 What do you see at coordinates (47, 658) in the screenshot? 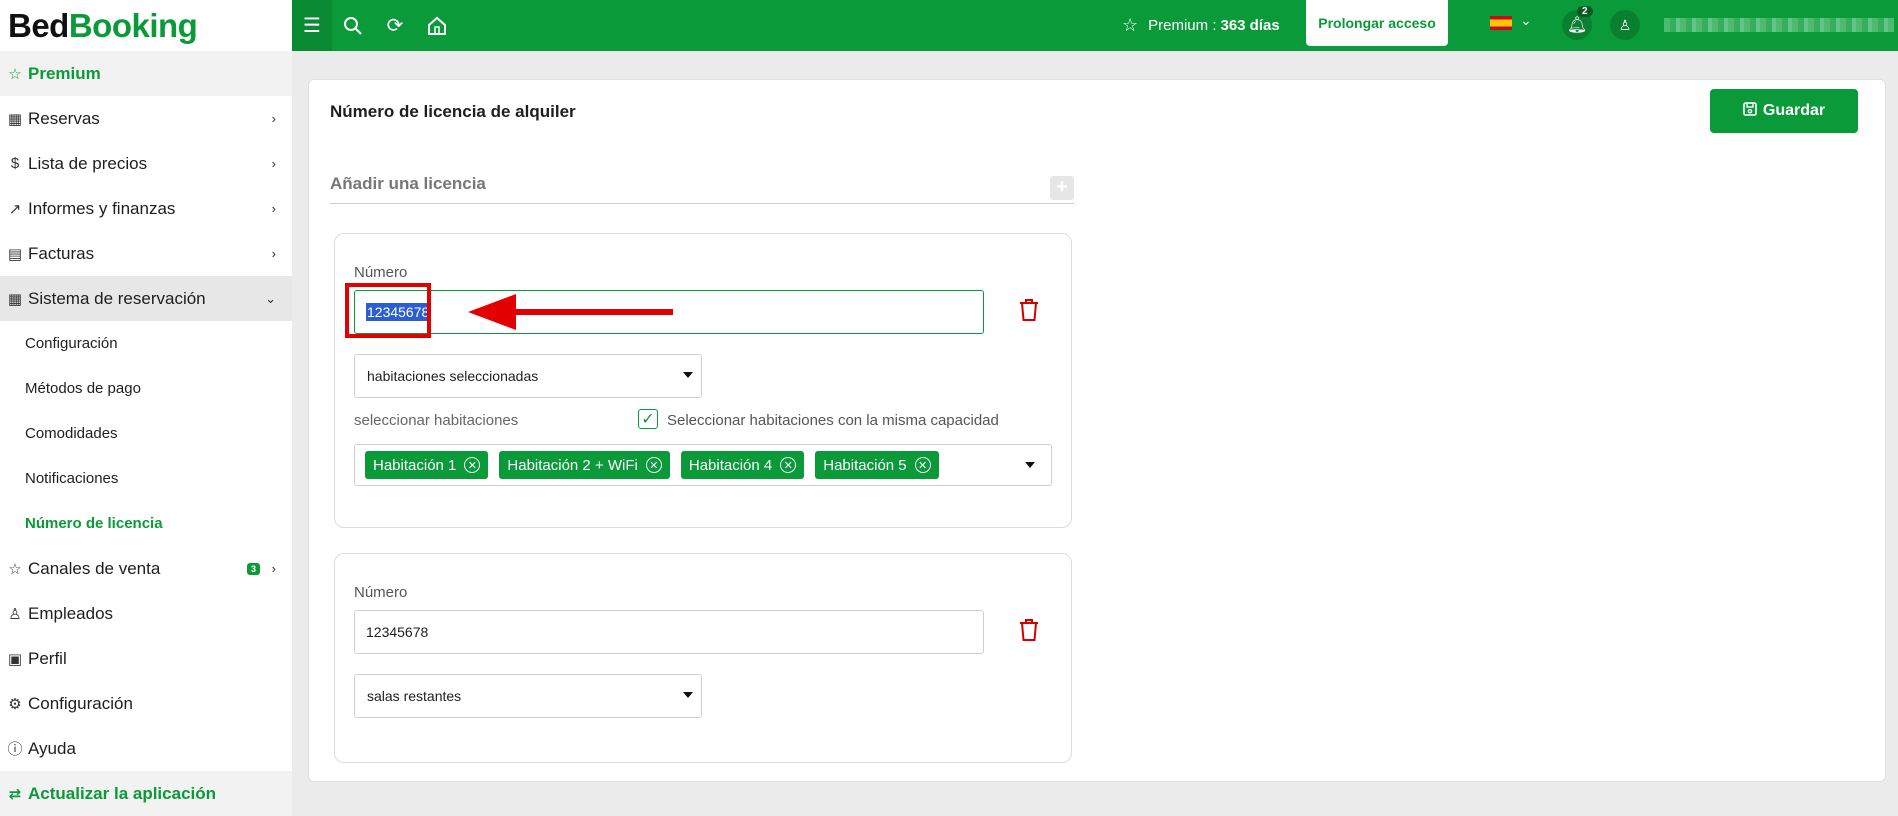
I see `sidebar-item-label: Perfil` at bounding box center [47, 658].